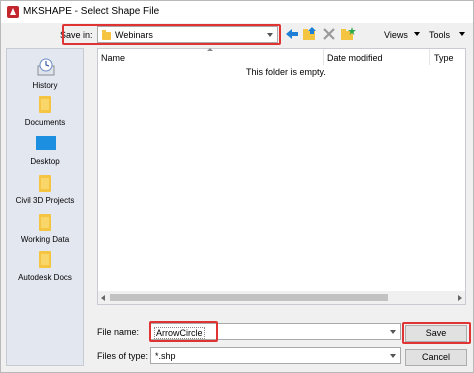 This screenshot has height=373, width=474. I want to click on files-of-type-value: *.shp, so click(165, 356).